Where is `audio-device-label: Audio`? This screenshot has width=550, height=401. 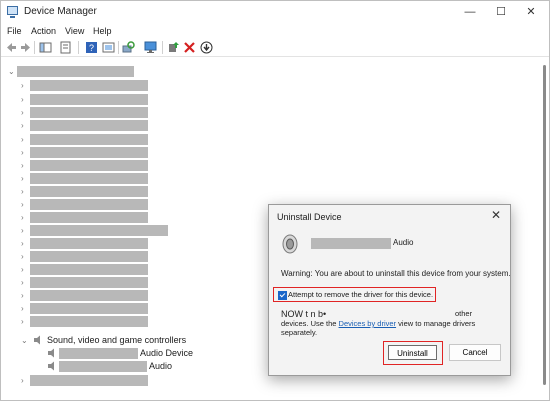 audio-device-label: Audio is located at coordinates (161, 366).